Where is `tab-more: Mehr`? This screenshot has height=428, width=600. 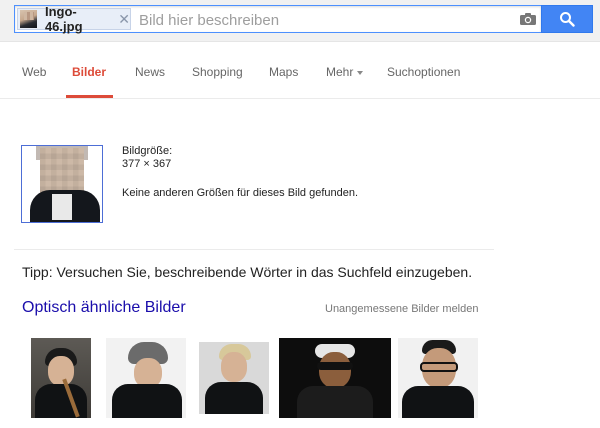
tab-more: Mehr is located at coordinates (345, 72).